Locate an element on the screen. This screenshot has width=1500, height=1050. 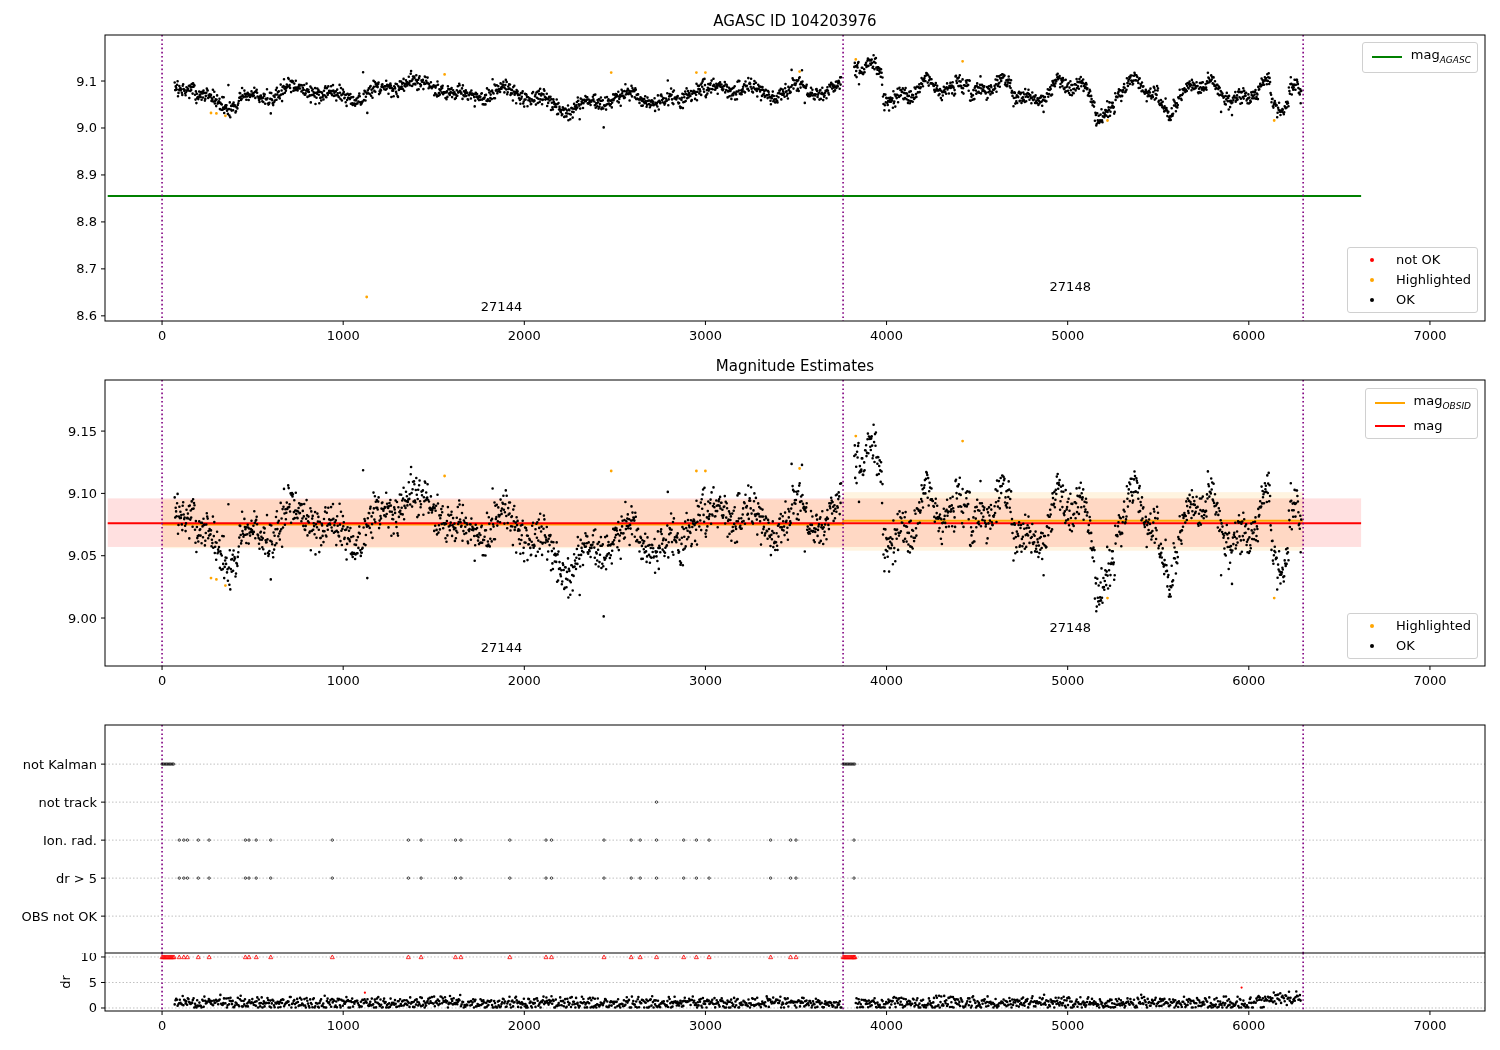
tick-label: not track is located at coordinates (67, 802).